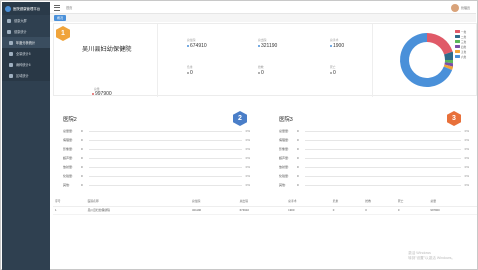 The height and width of the screenshot is (270, 478). What do you see at coordinates (308, 210) in the screenshot?
I see `table-cell: 1900` at bounding box center [308, 210].